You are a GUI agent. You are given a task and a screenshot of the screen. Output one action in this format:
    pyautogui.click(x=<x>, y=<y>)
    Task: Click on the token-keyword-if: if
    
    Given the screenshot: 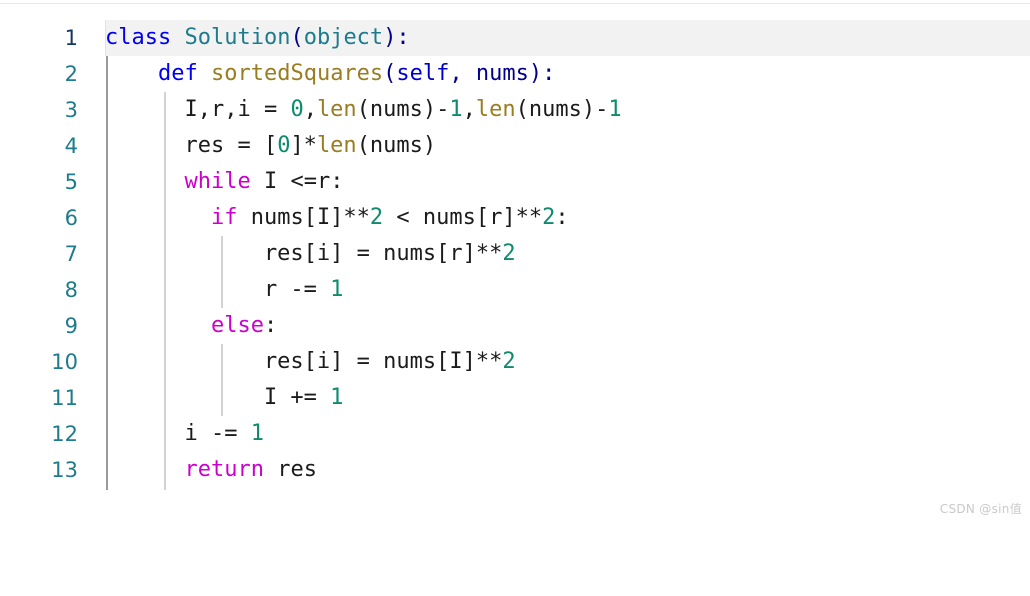 What is the action you would take?
    pyautogui.click(x=224, y=217)
    